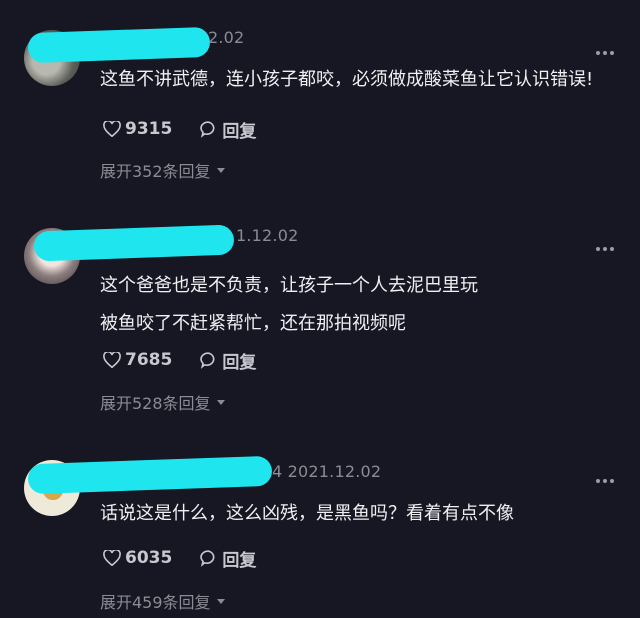 The height and width of the screenshot is (618, 640). What do you see at coordinates (155, 602) in the screenshot?
I see `expand-replies-label: 展开459条回复` at bounding box center [155, 602].